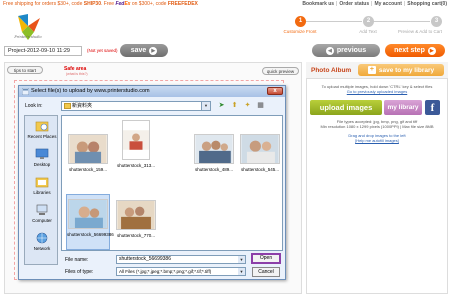  Describe the element at coordinates (329, 50) in the screenshot. I see `arrow-left-icon: ◀` at that location.